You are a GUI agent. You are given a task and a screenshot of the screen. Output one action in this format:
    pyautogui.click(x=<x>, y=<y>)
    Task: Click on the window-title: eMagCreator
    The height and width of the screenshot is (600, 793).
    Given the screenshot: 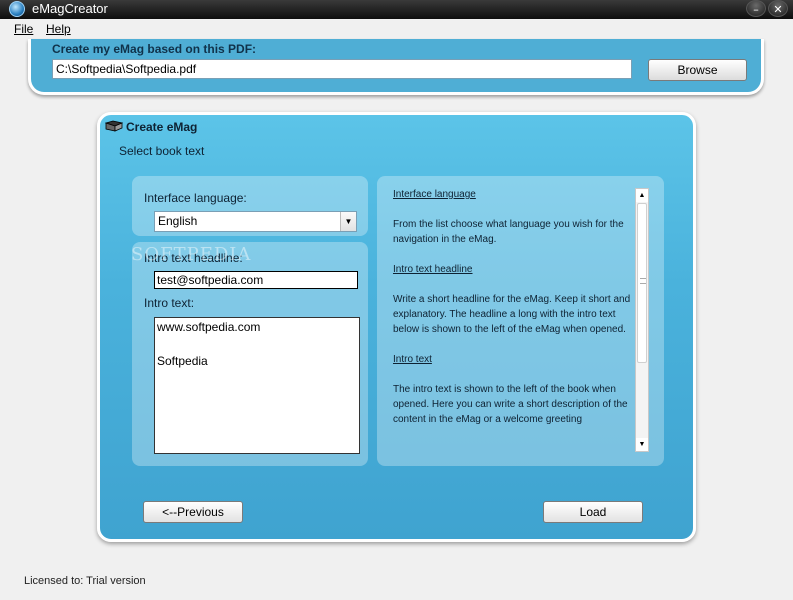 What is the action you would take?
    pyautogui.click(x=70, y=8)
    